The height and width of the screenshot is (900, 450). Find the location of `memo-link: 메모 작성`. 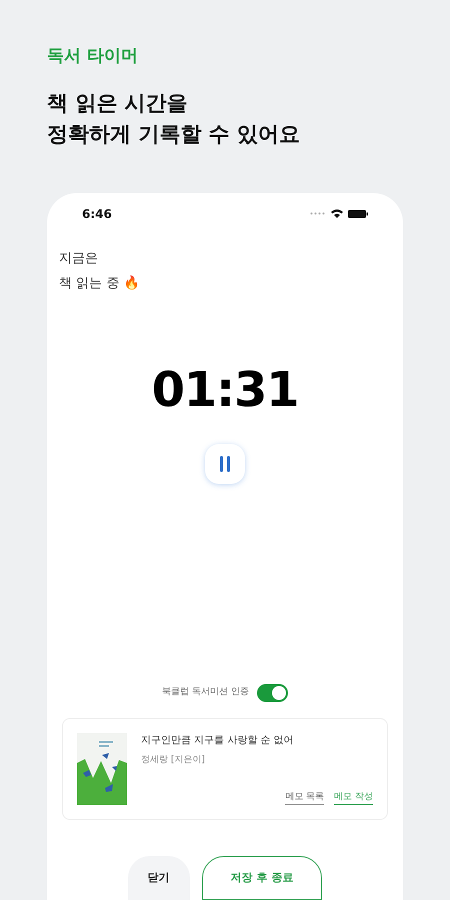

memo-link: 메모 작성 is located at coordinates (353, 797).